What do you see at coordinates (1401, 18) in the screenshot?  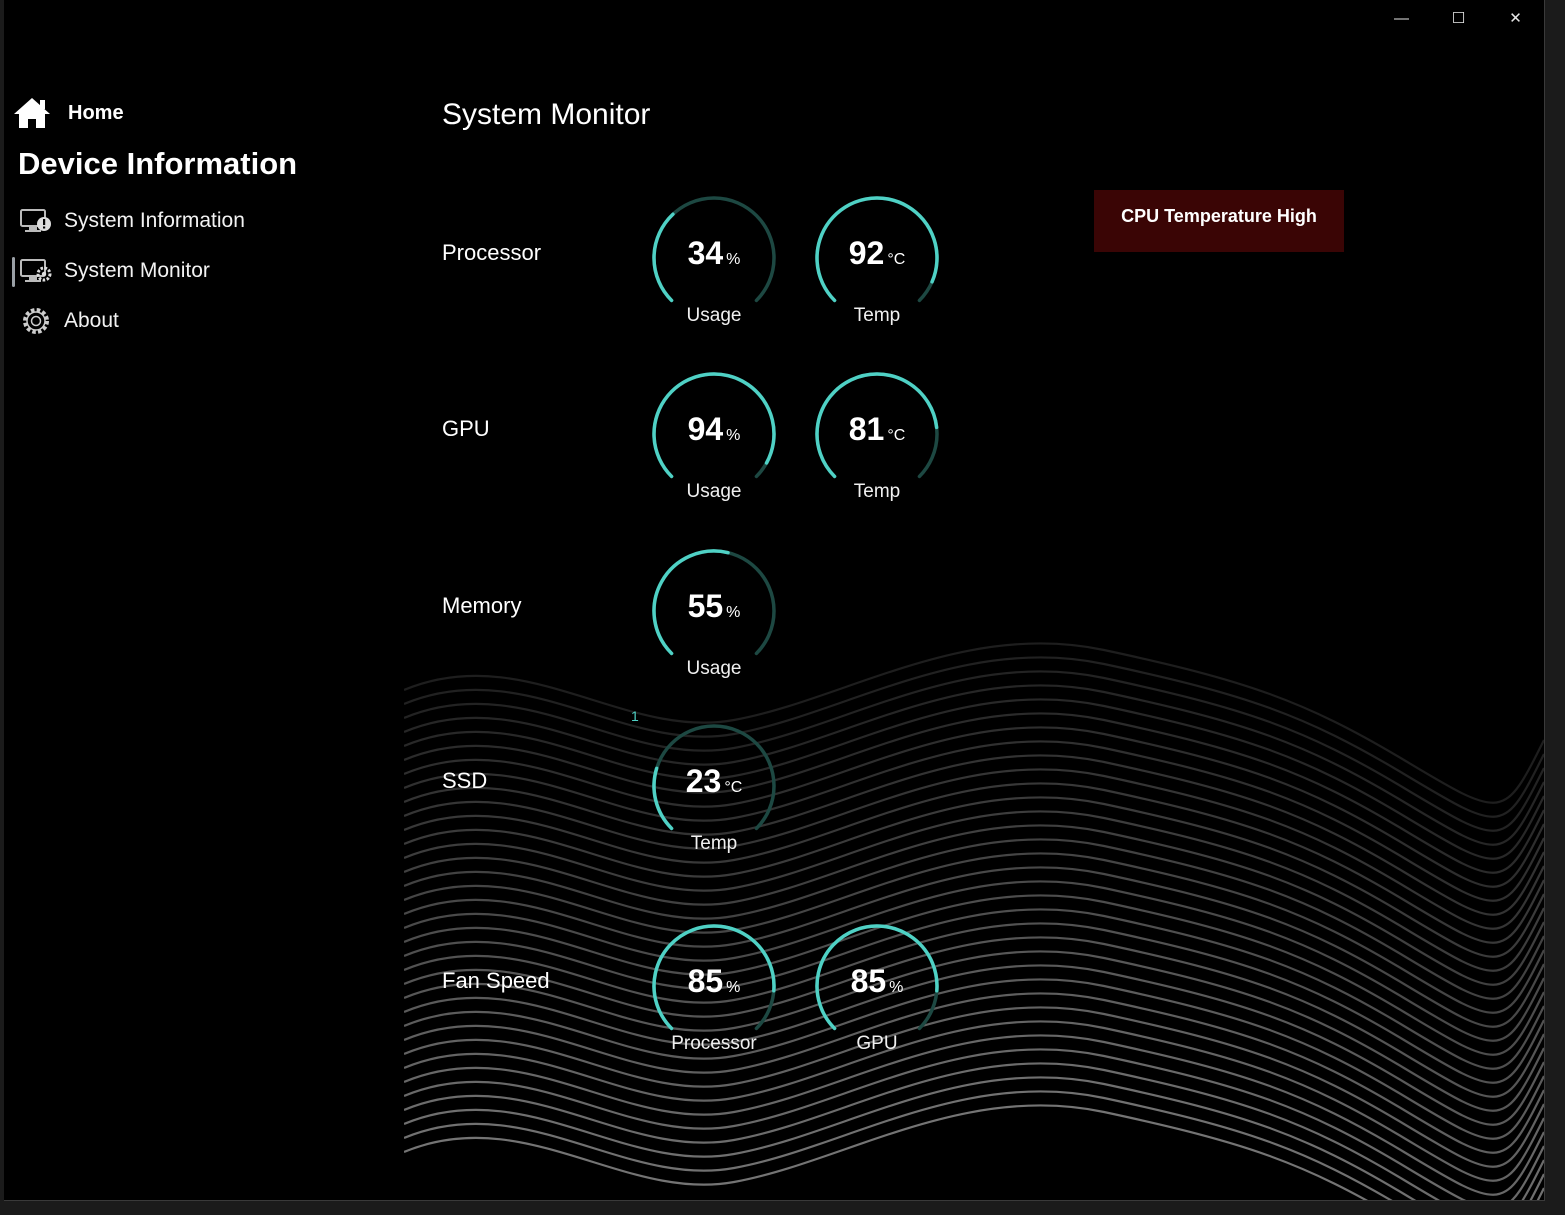 I see `minimize-button: —` at bounding box center [1401, 18].